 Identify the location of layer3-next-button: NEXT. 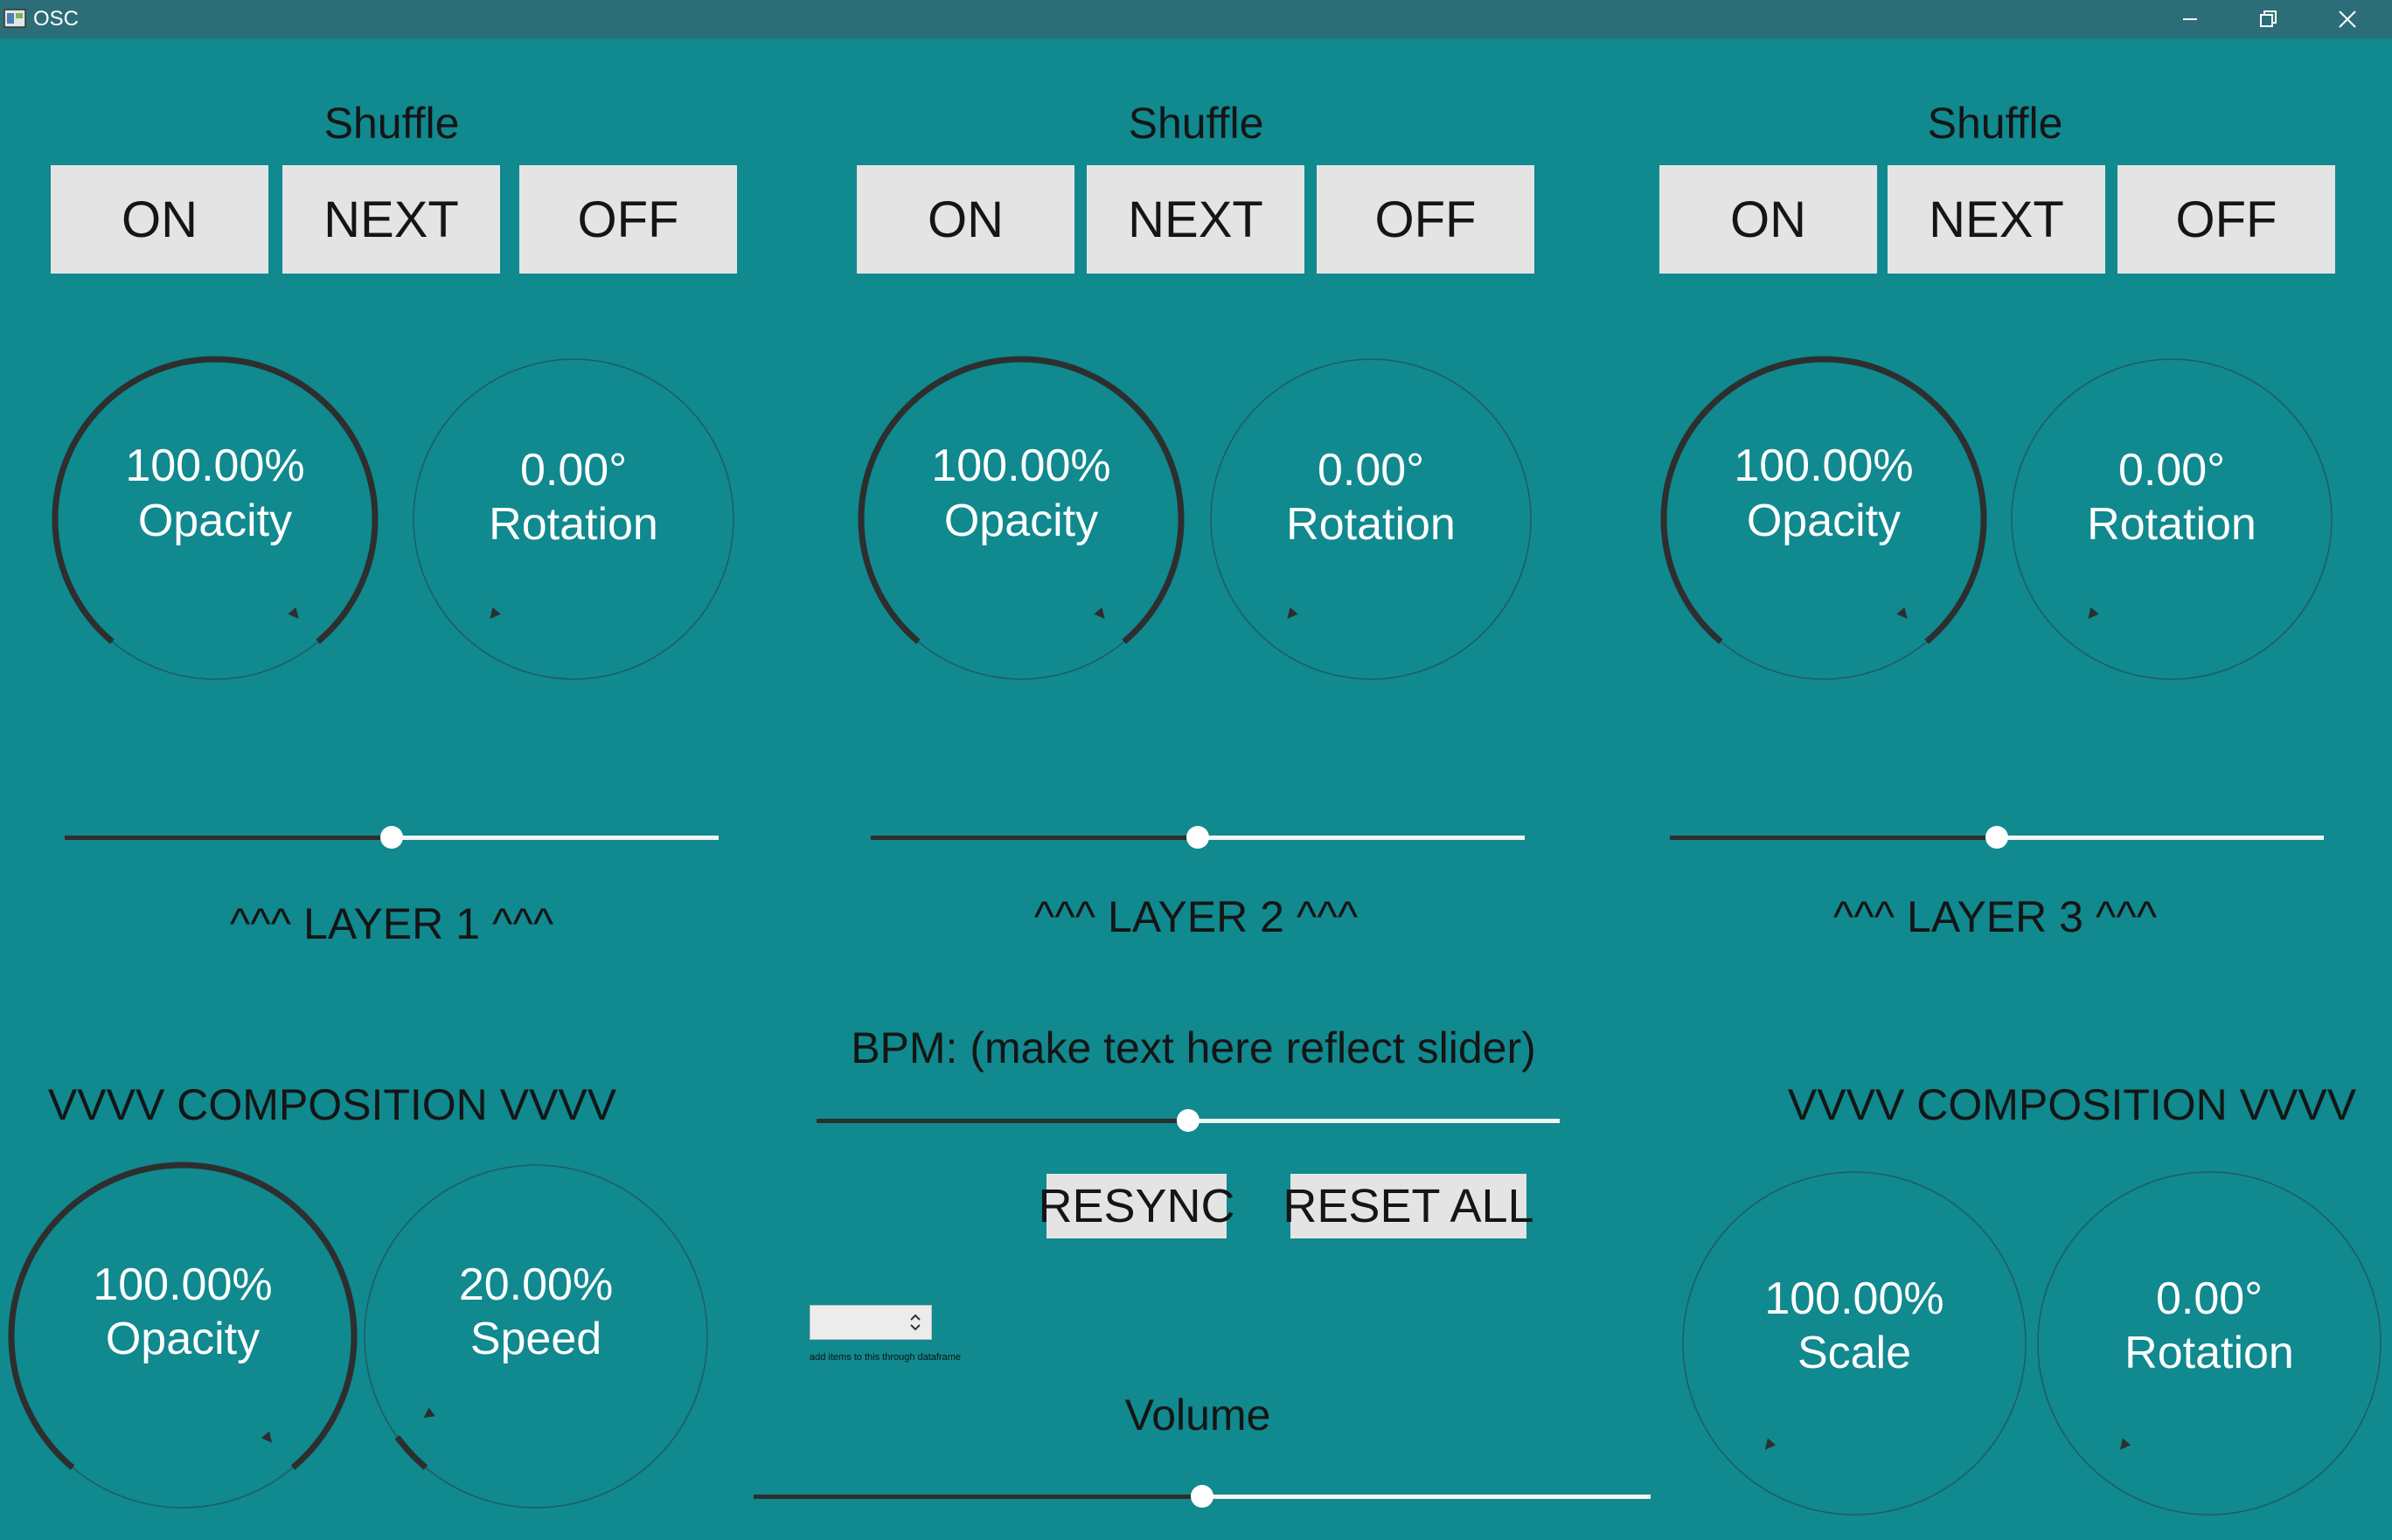
(1996, 219).